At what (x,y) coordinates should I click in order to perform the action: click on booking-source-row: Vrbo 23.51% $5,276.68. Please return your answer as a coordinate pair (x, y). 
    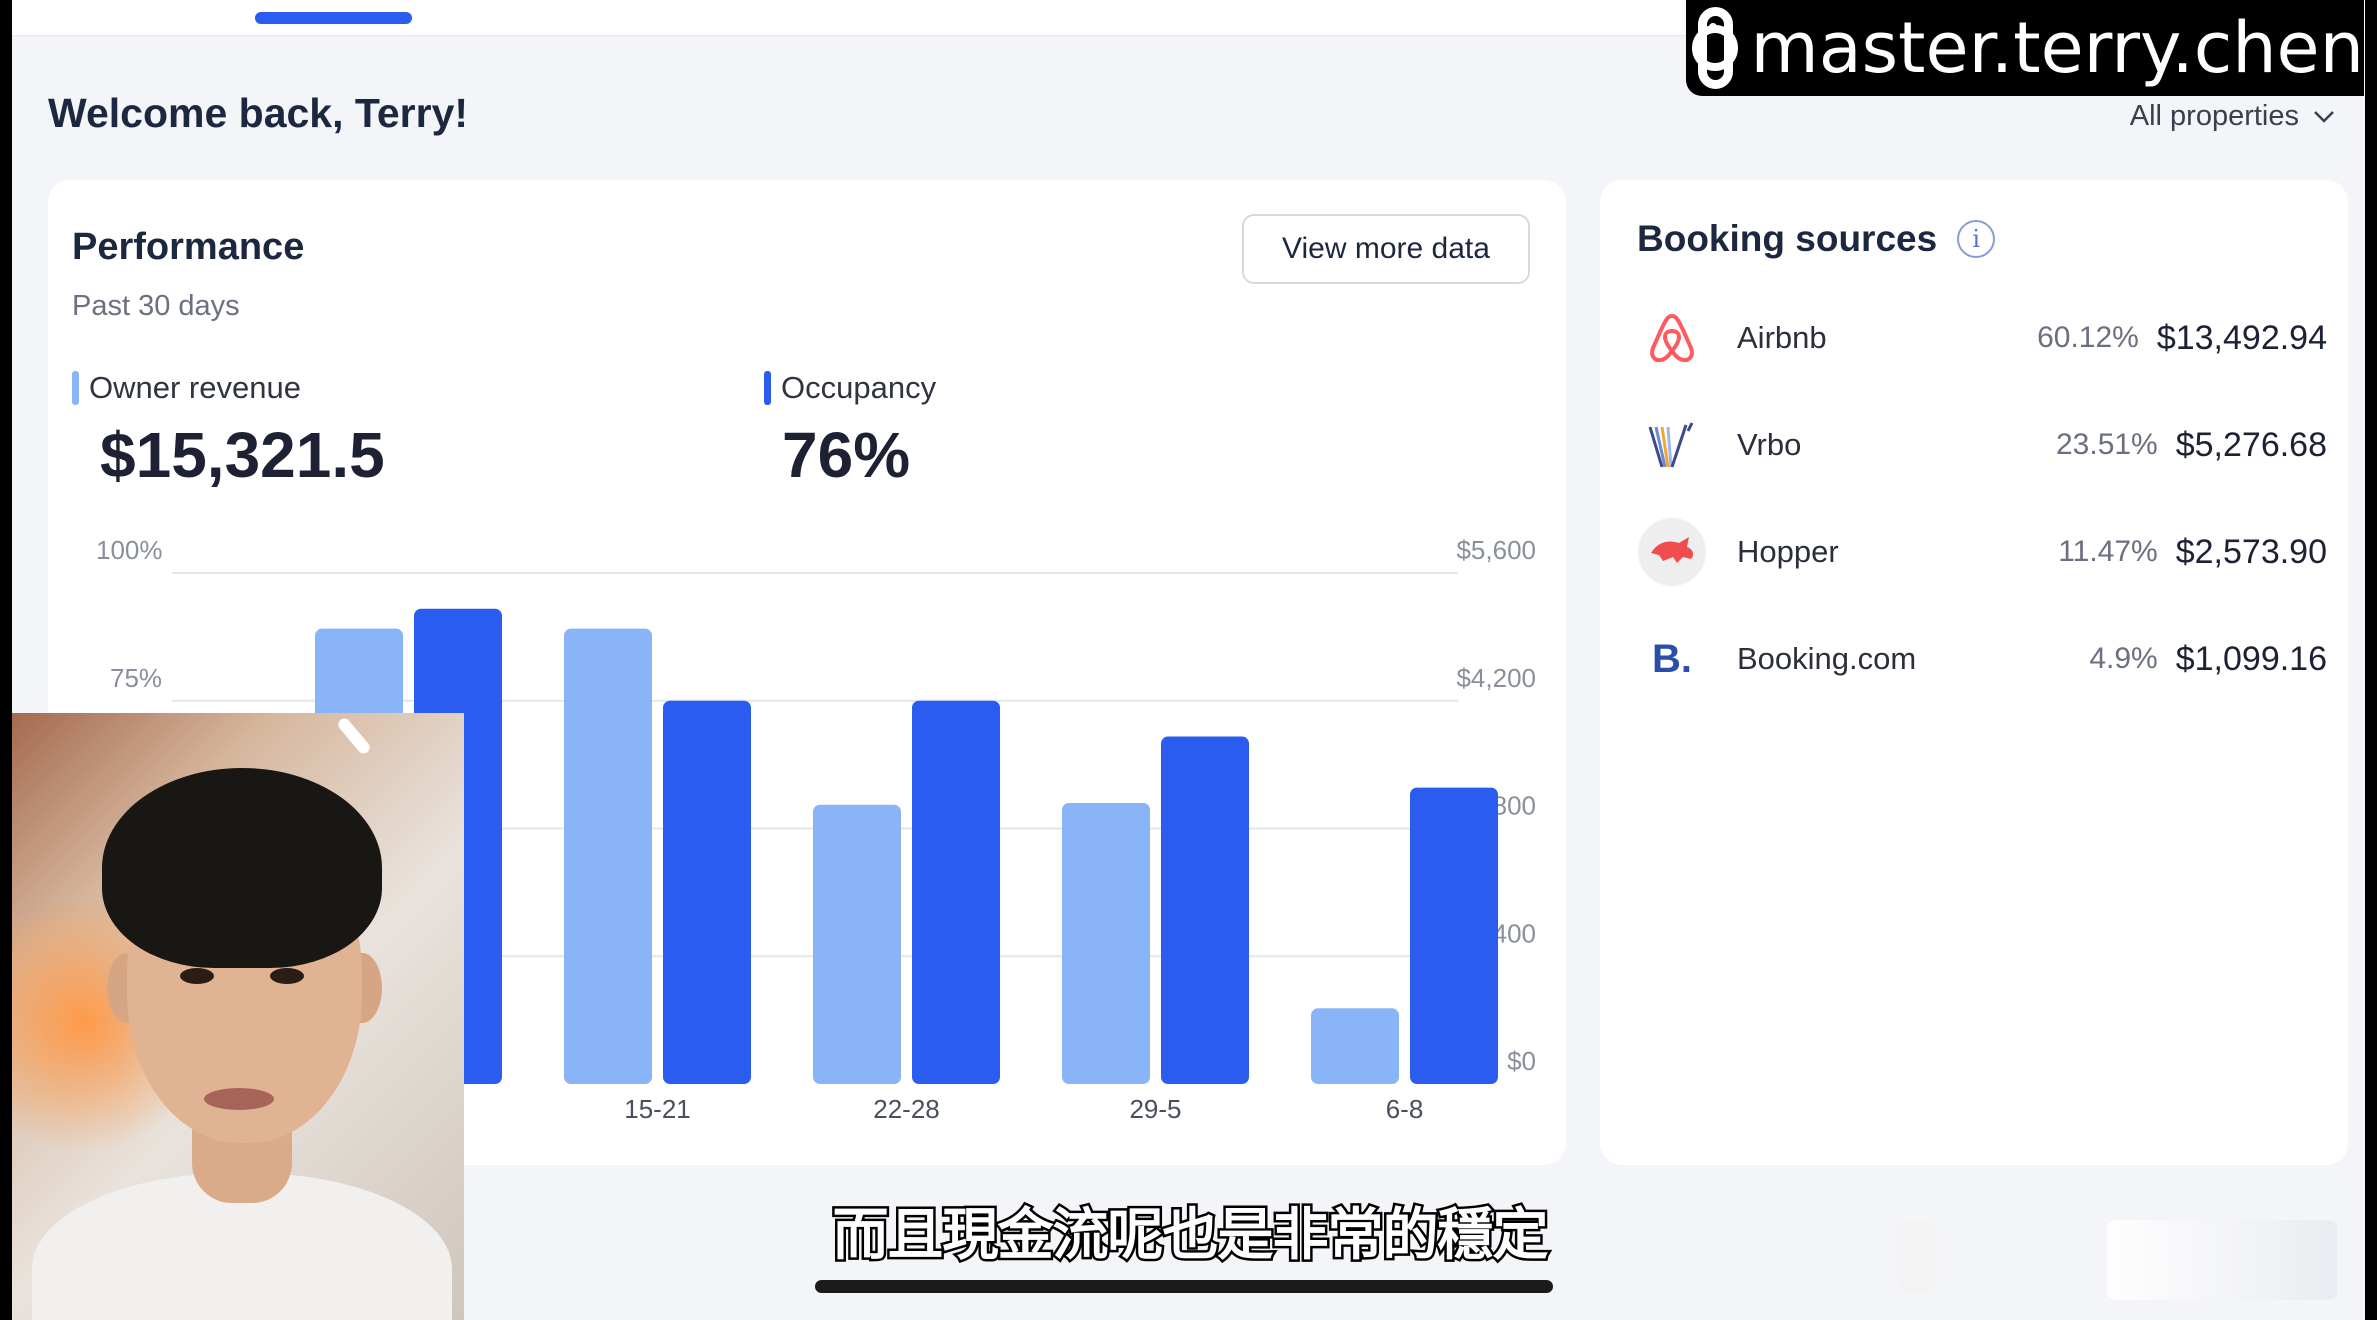
    Looking at the image, I should click on (1982, 445).